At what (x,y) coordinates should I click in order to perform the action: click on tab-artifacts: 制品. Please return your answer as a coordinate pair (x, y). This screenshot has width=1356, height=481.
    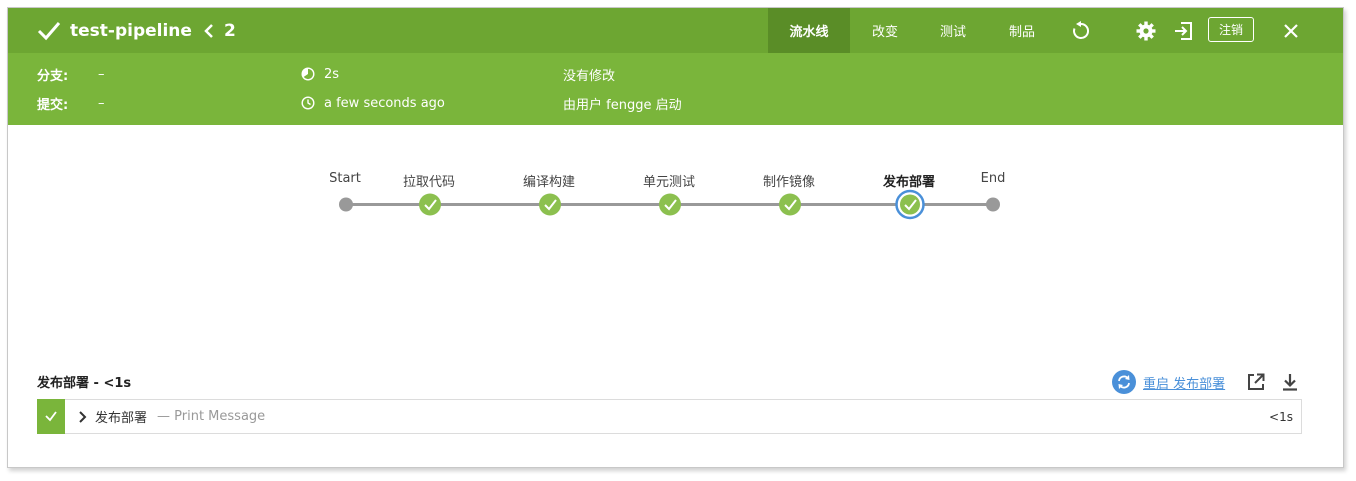
    Looking at the image, I should click on (1022, 30).